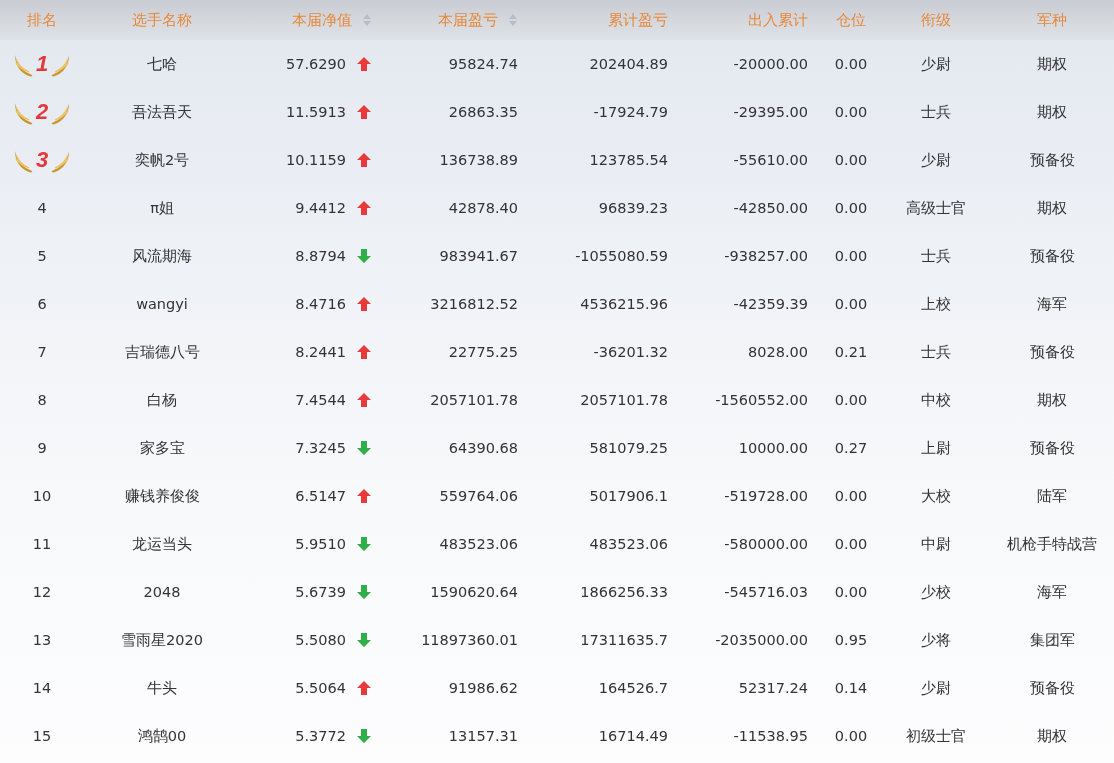  I want to click on column-header: 仓位, so click(851, 20).